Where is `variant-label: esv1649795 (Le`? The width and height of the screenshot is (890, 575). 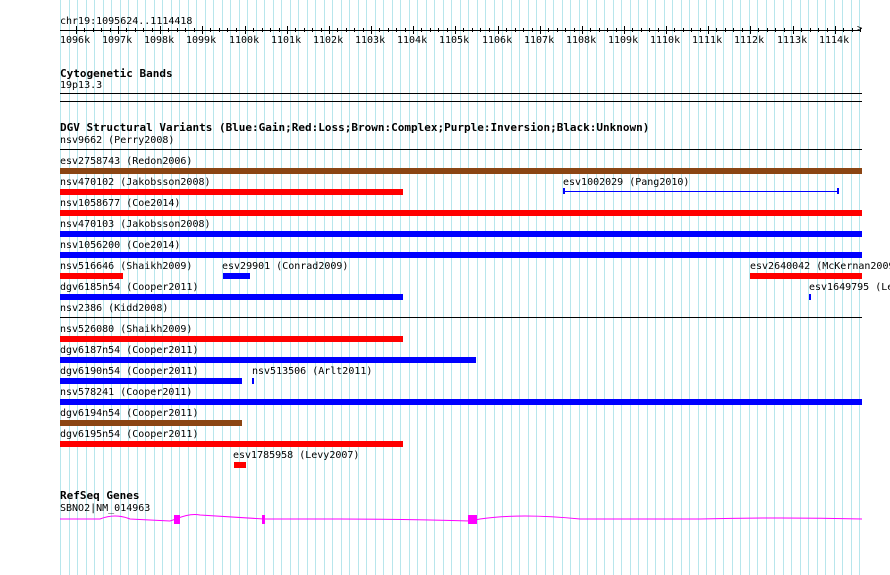
variant-label: esv1649795 (Le is located at coordinates (849, 287).